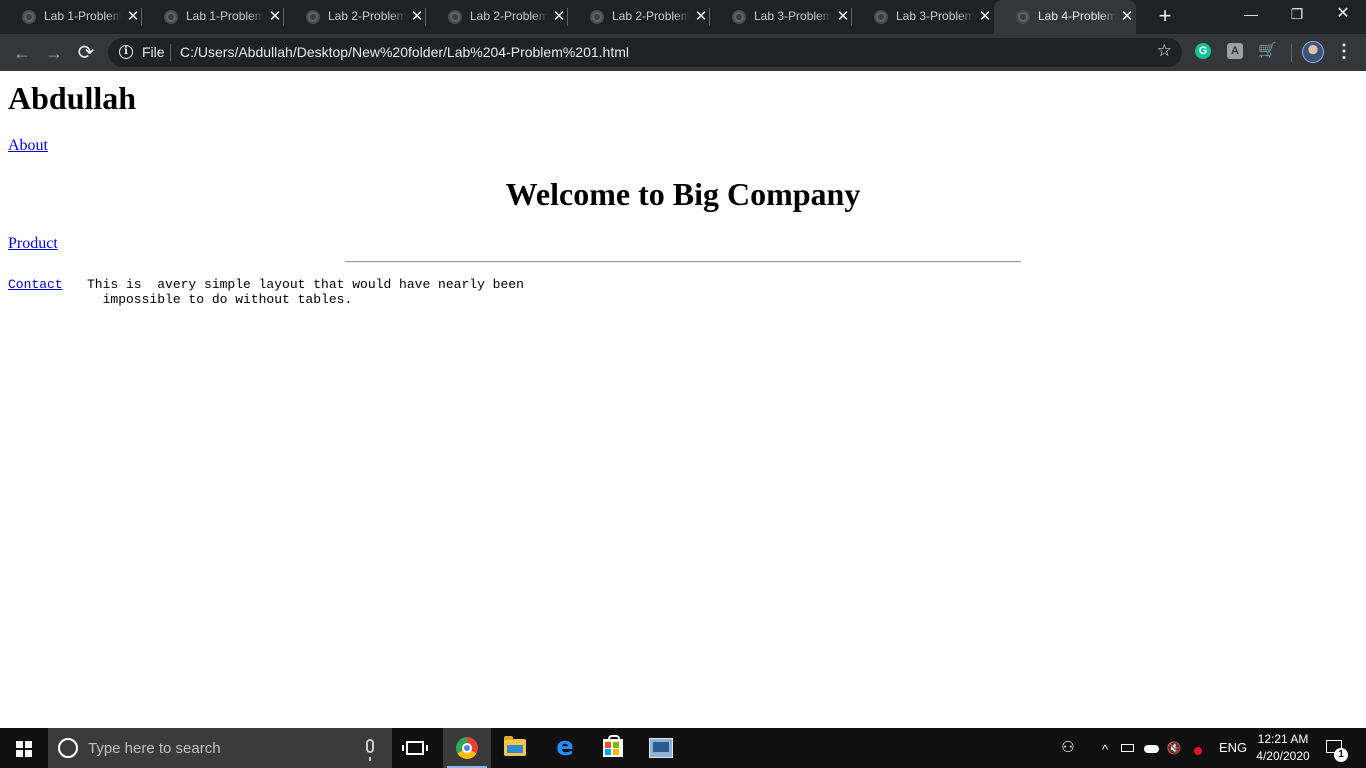  I want to click on network-app-icon, so click(661, 748).